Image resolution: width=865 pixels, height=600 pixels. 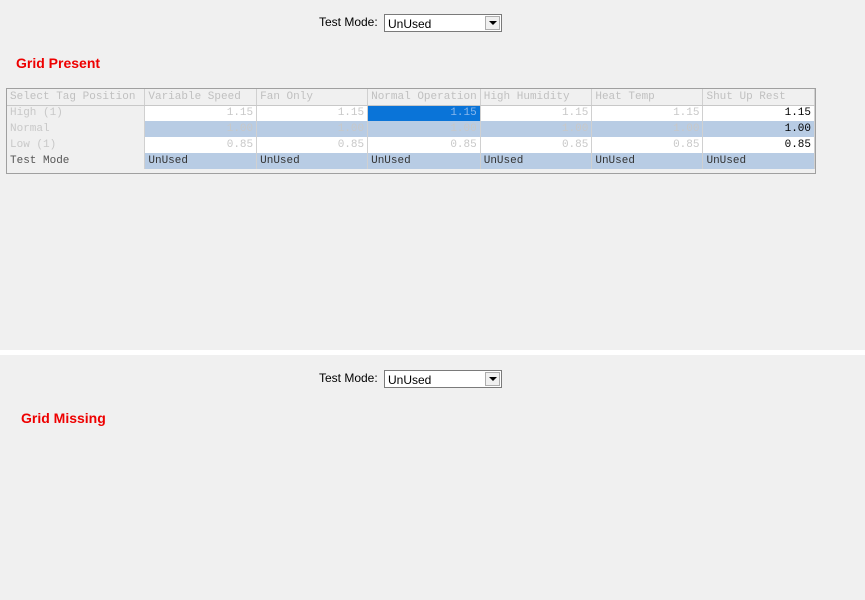 I want to click on section-title-grid-missing: Grid Missing, so click(x=63, y=418).